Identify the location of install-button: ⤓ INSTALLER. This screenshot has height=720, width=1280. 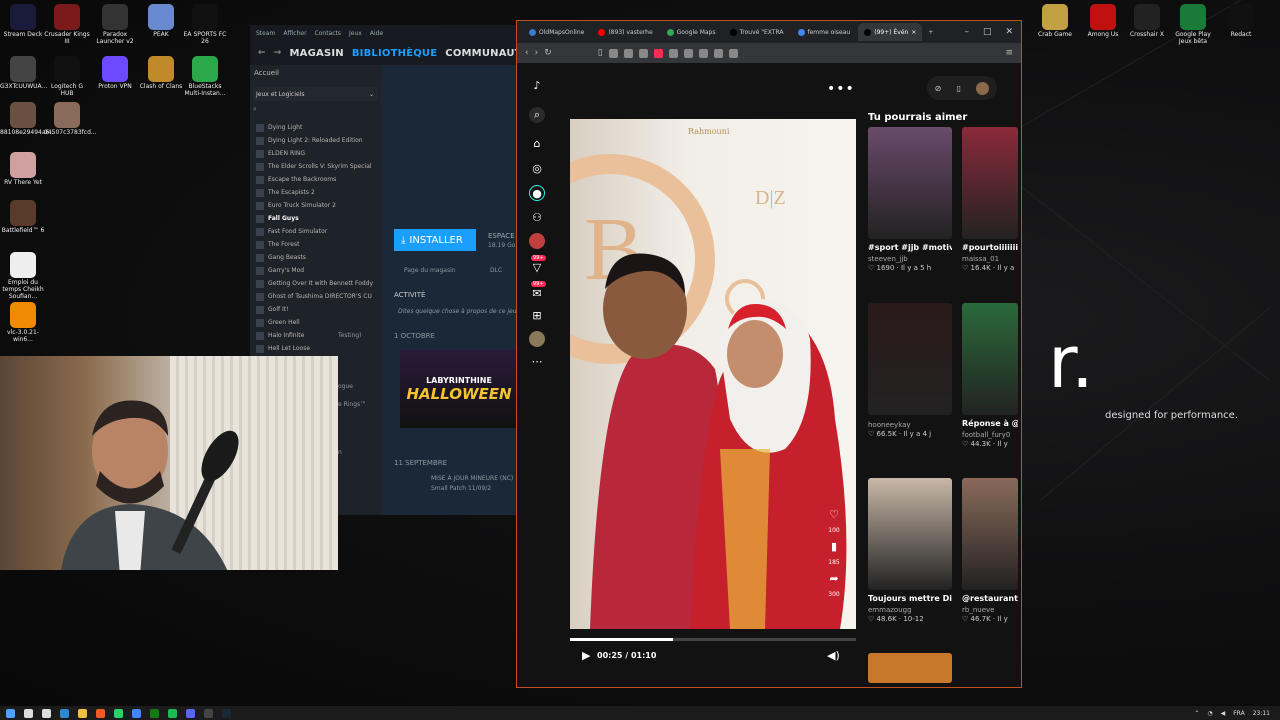
(435, 240).